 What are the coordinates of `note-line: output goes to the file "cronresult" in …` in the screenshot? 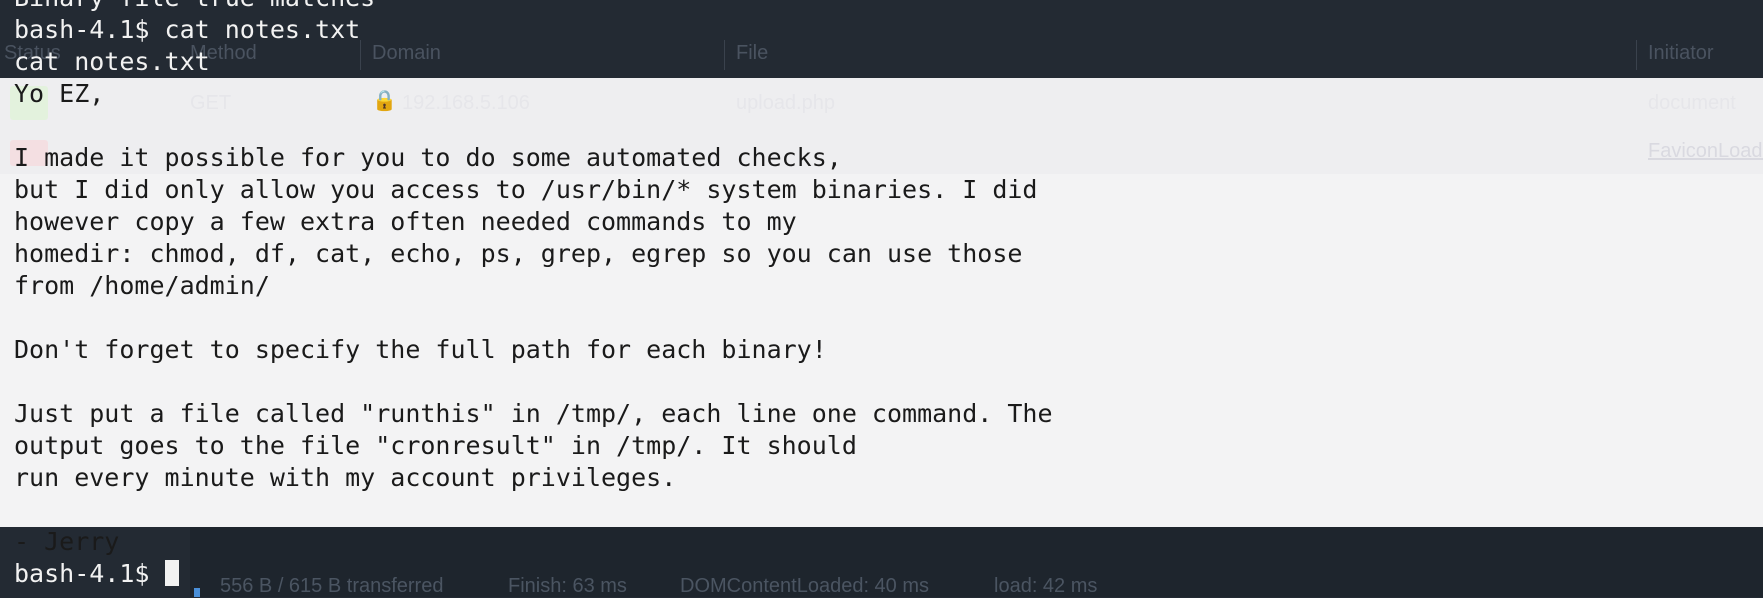 It's located at (435, 445).